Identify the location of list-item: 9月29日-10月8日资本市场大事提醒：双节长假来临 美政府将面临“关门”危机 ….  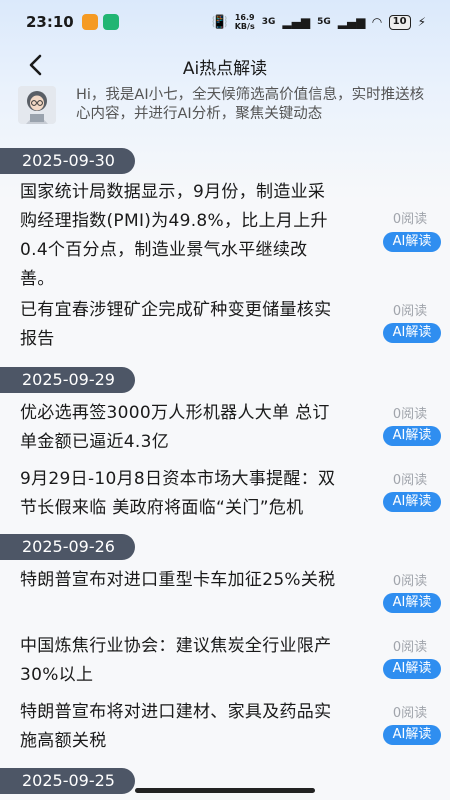
(225, 494).